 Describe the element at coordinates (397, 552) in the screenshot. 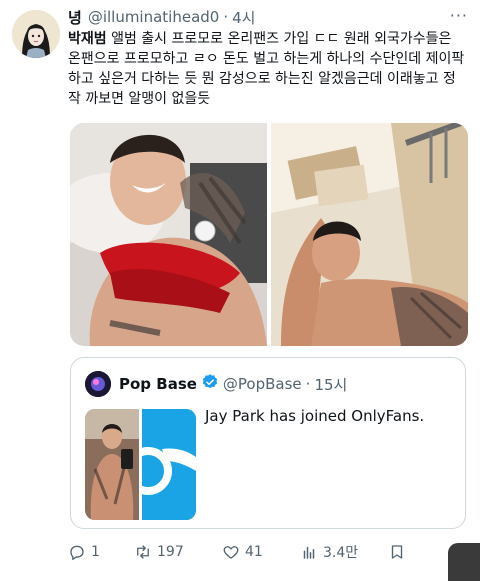

I see `bookmark-icon` at that location.